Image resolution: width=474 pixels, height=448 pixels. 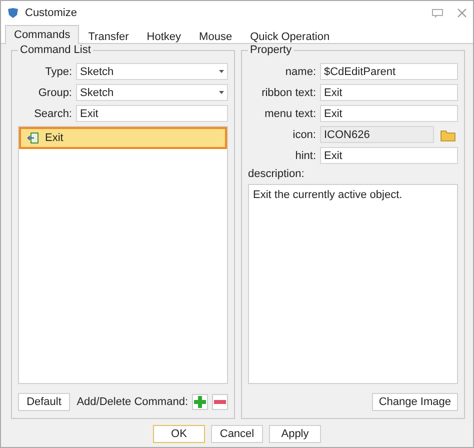 What do you see at coordinates (295, 434) in the screenshot?
I see `dialog-button: Apply` at bounding box center [295, 434].